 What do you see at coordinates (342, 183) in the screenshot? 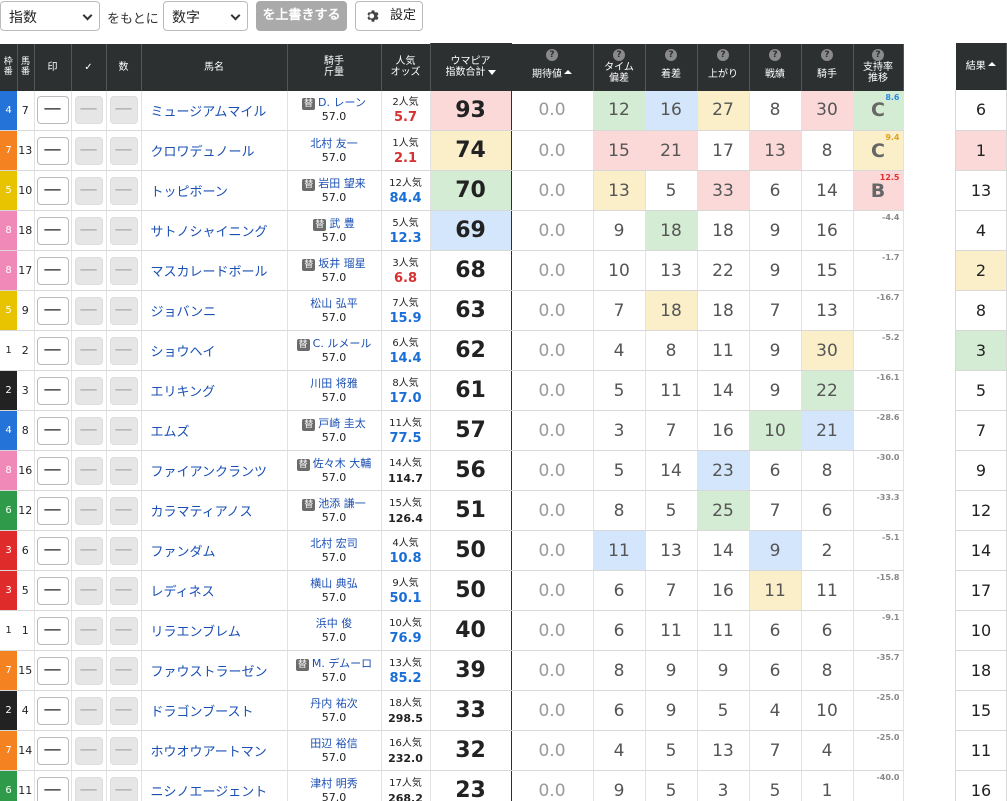
I see `jockey-name-link: 岩田 望来` at bounding box center [342, 183].